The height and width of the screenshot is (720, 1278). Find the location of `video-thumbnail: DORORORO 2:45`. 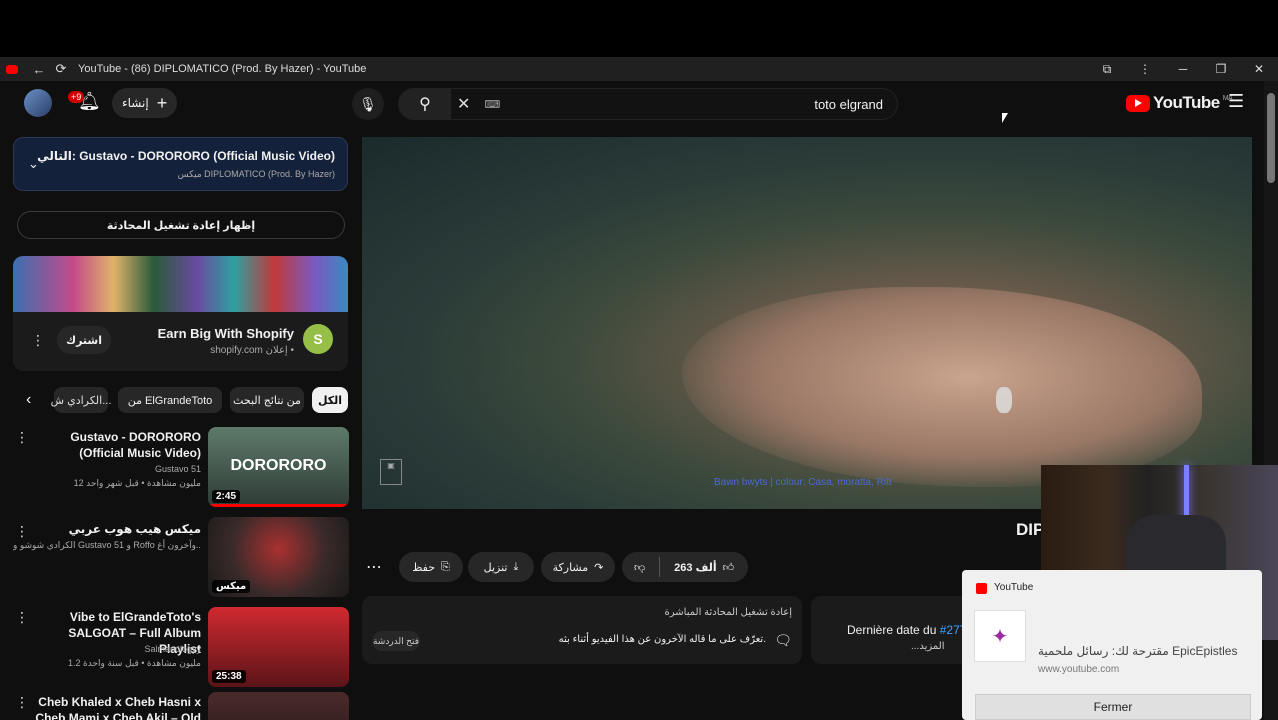

video-thumbnail: DORORORO 2:45 is located at coordinates (278, 467).